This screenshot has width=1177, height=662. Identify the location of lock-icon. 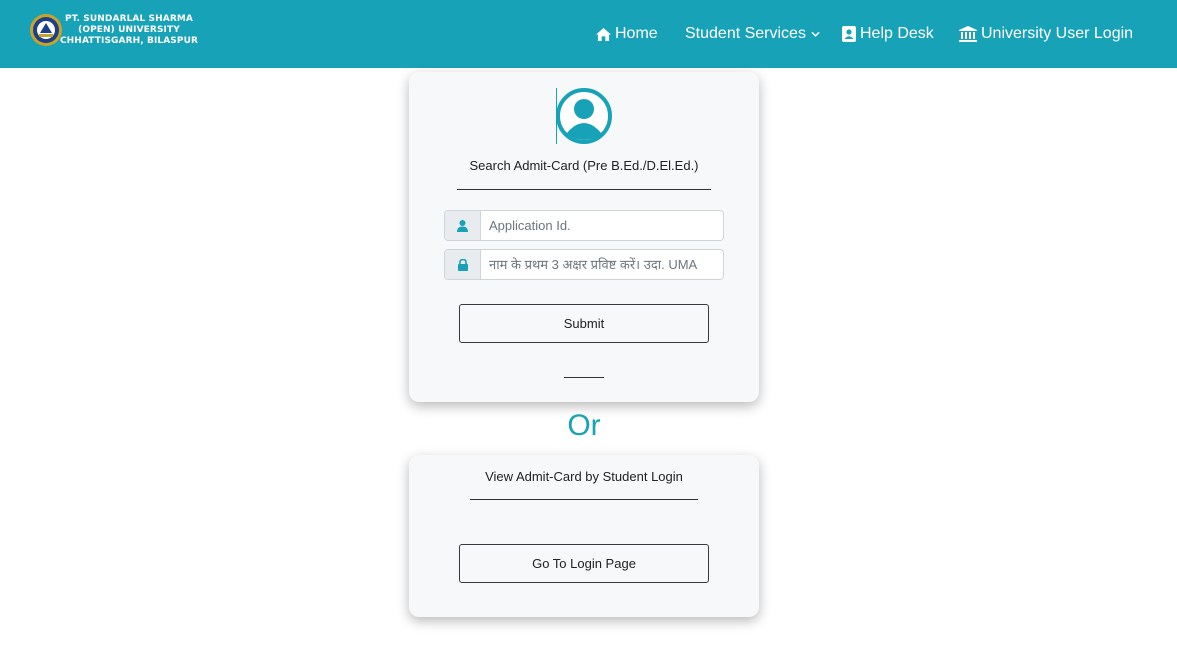
(462, 264).